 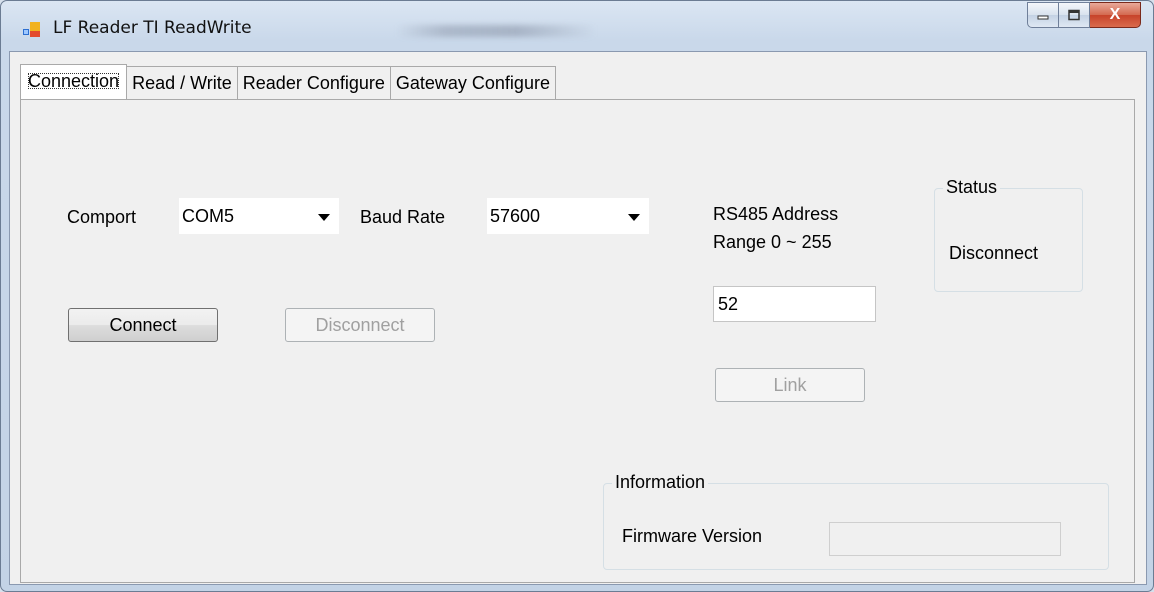 What do you see at coordinates (74, 81) in the screenshot?
I see `tab-connection: Connection` at bounding box center [74, 81].